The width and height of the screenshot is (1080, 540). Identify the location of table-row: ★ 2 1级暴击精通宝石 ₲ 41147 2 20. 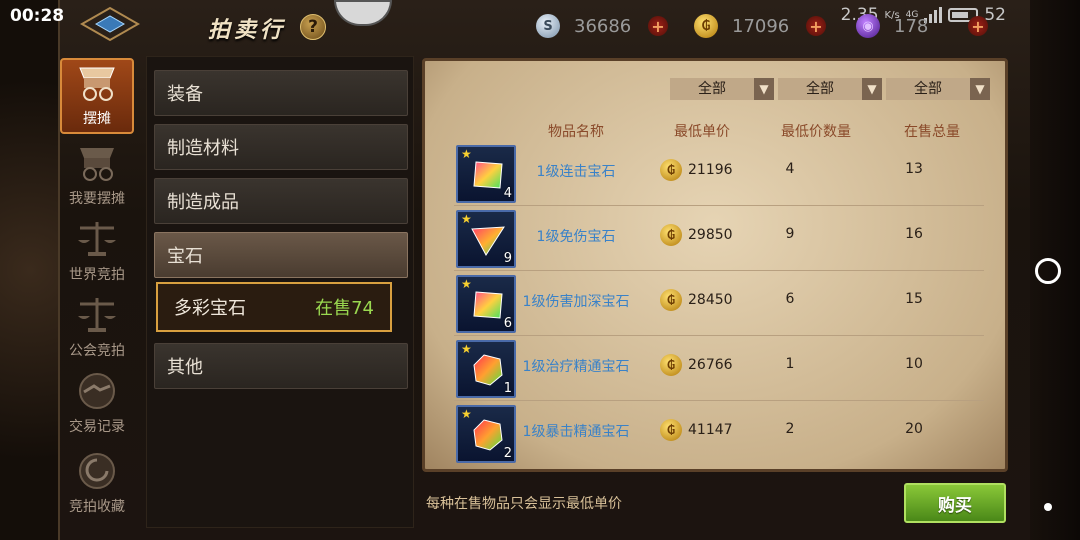
(719, 434).